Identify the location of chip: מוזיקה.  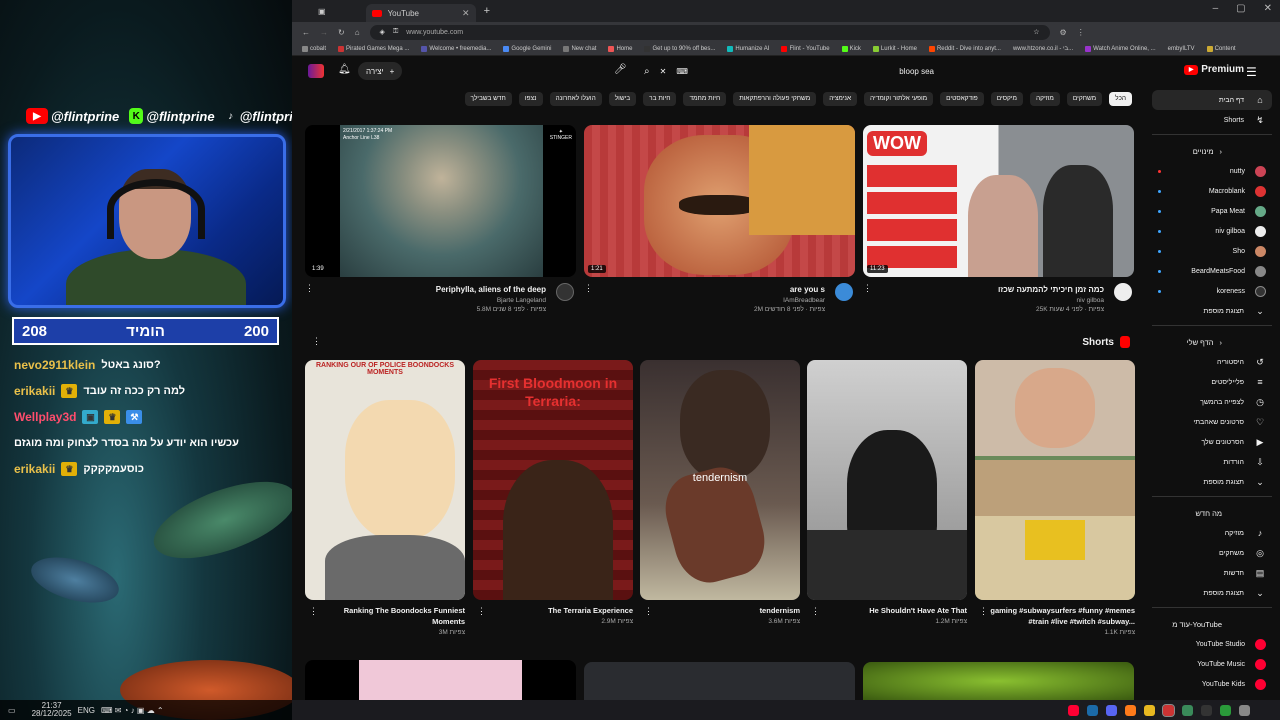
(1045, 99).